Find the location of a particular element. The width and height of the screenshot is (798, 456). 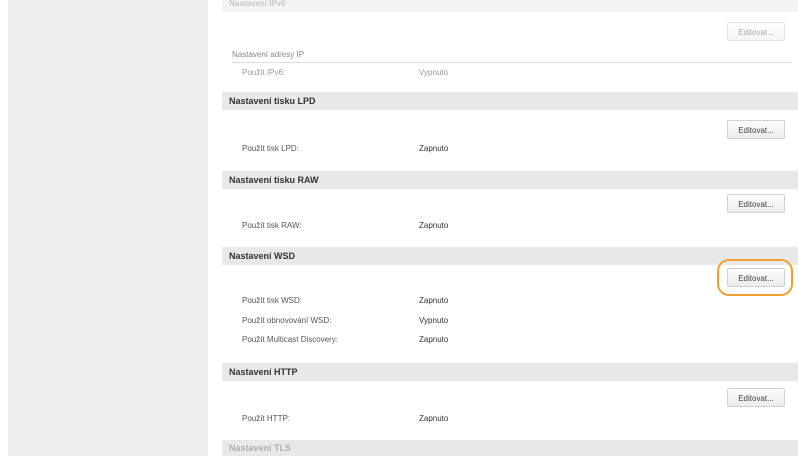

wsd-refresh-label: Použít obnovování WSD: is located at coordinates (287, 320).